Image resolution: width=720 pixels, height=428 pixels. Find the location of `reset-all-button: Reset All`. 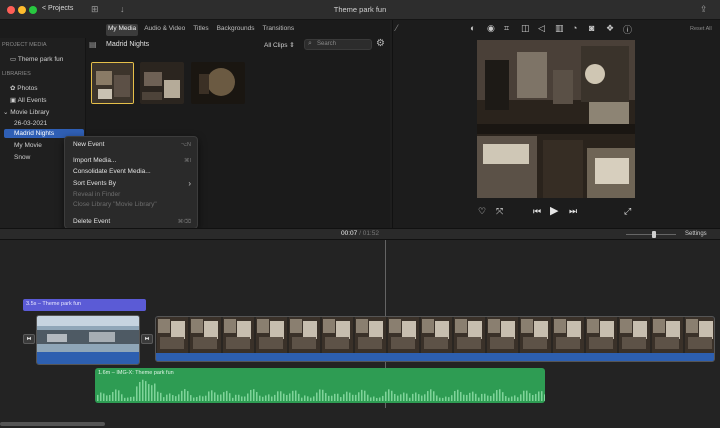

reset-all-button: Reset All is located at coordinates (701, 29).